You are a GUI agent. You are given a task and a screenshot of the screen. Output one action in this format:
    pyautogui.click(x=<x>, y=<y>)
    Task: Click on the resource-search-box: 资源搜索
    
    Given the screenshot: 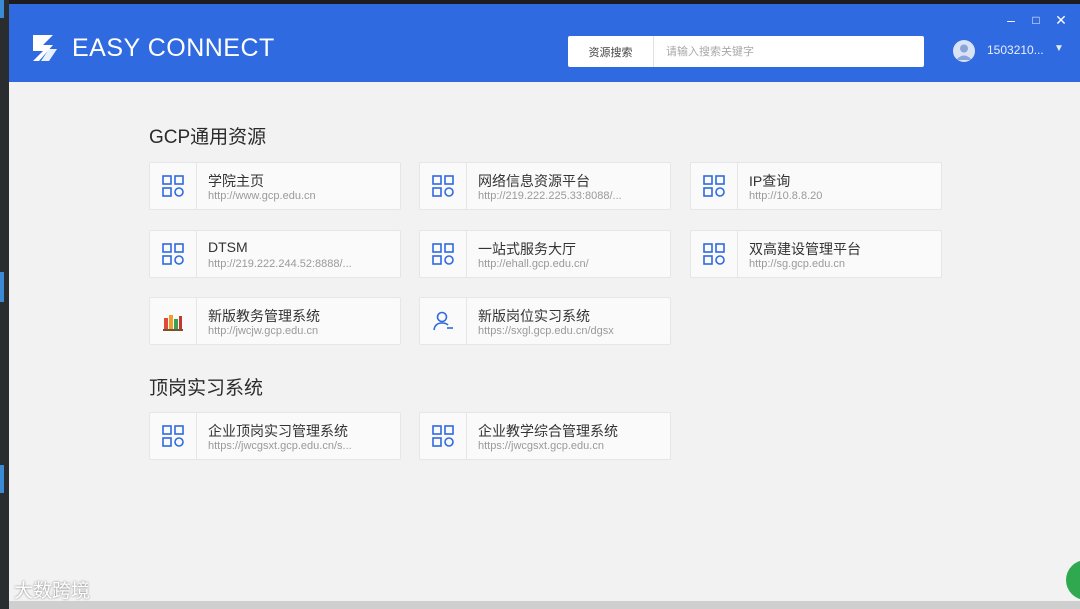 What is the action you would take?
    pyautogui.click(x=746, y=51)
    